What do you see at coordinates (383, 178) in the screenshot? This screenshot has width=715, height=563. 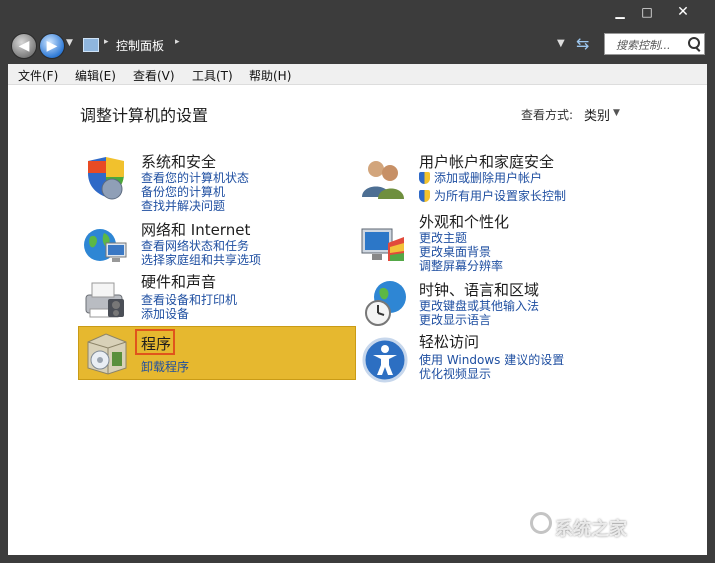 I see `users-icon` at bounding box center [383, 178].